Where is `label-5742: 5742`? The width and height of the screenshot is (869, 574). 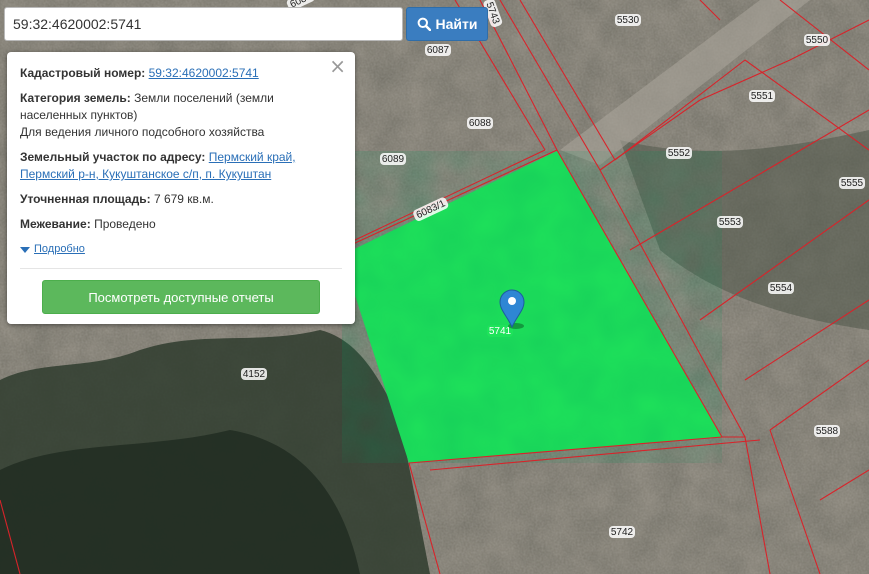
label-5742: 5742 is located at coordinates (622, 532).